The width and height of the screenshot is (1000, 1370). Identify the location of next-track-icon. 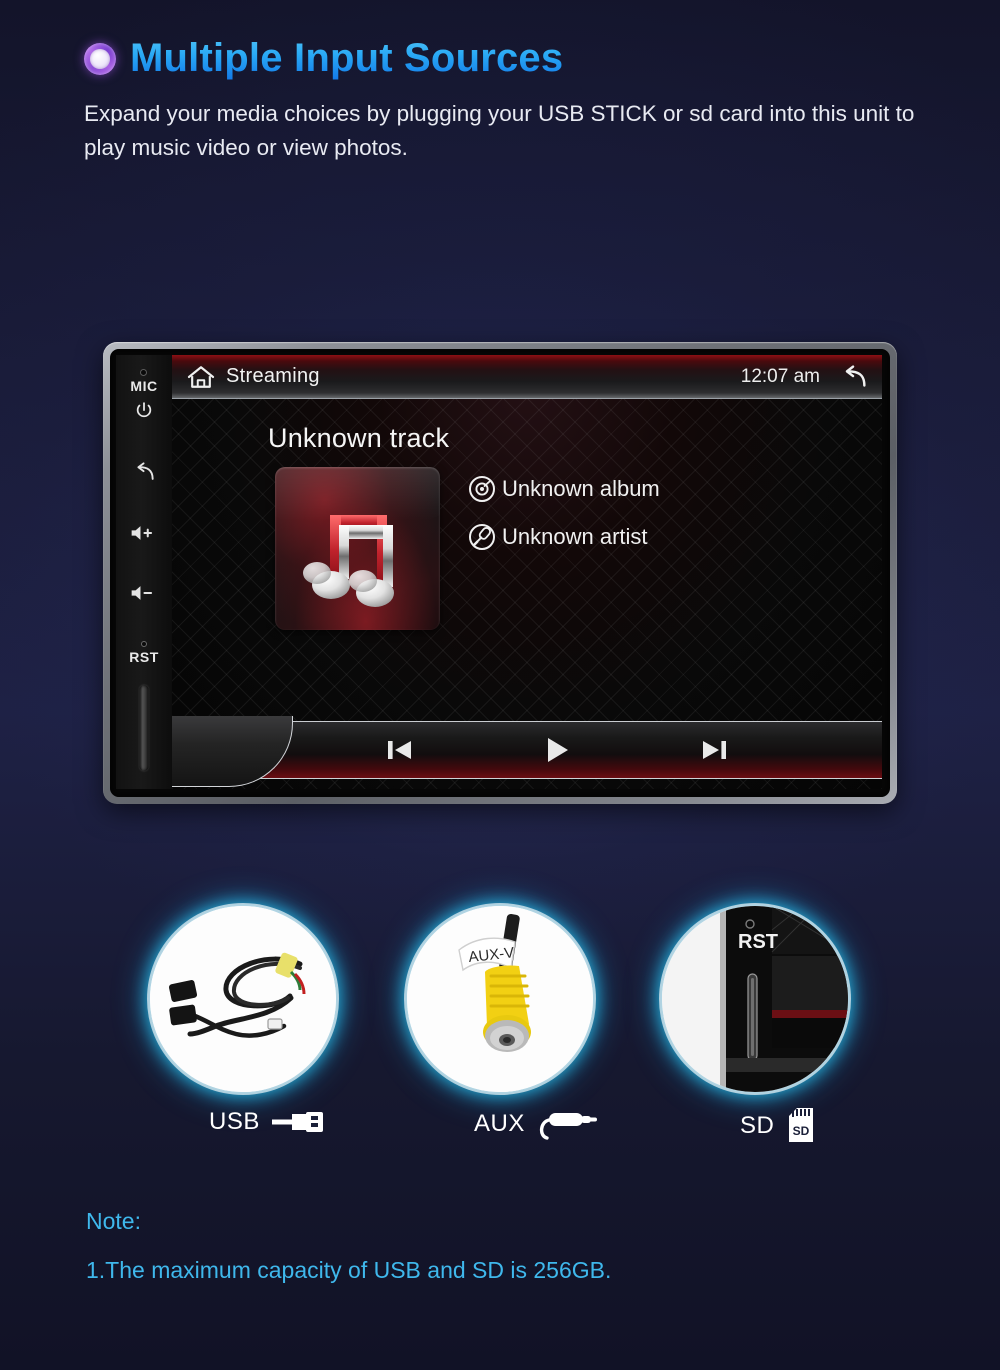
(714, 750).